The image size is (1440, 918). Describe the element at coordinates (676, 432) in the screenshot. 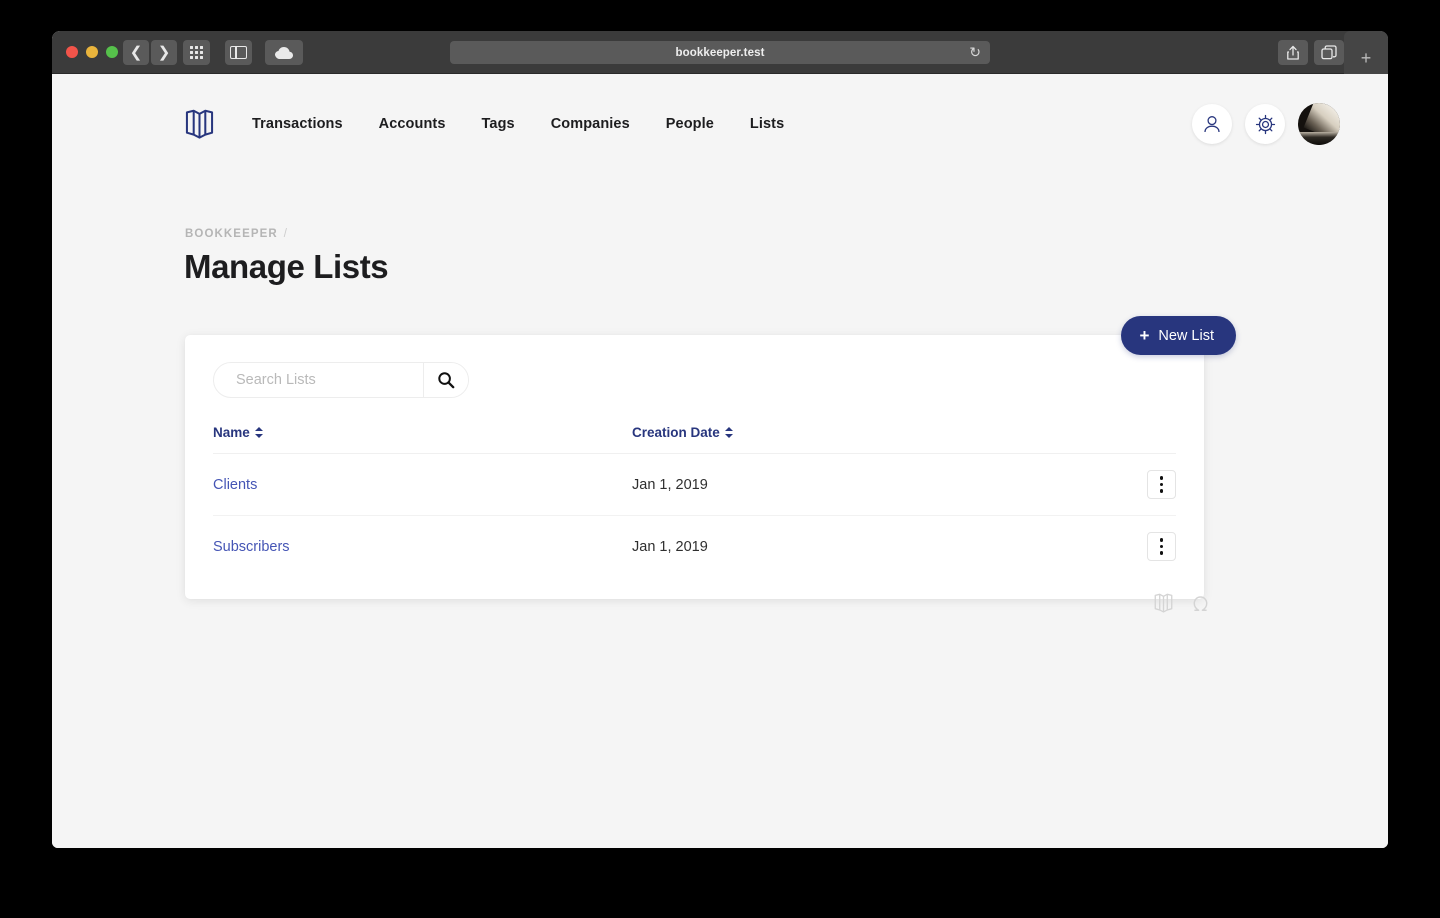

I see `column-header-creation-date-label: Creation Date` at that location.